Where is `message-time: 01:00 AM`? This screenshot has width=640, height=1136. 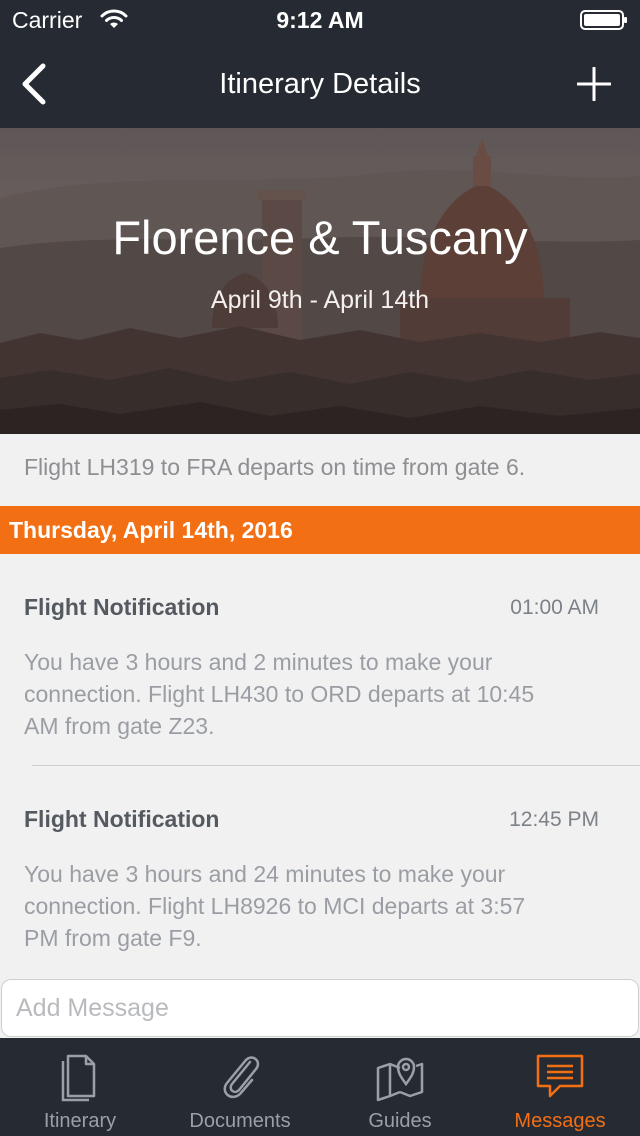
message-time: 01:00 AM is located at coordinates (554, 607).